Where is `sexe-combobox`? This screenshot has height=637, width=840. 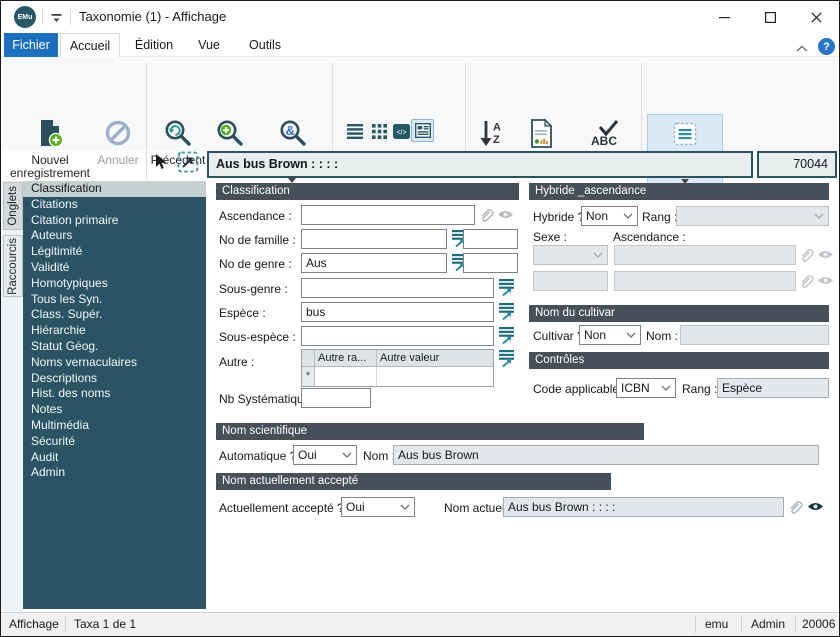
sexe-combobox is located at coordinates (570, 255).